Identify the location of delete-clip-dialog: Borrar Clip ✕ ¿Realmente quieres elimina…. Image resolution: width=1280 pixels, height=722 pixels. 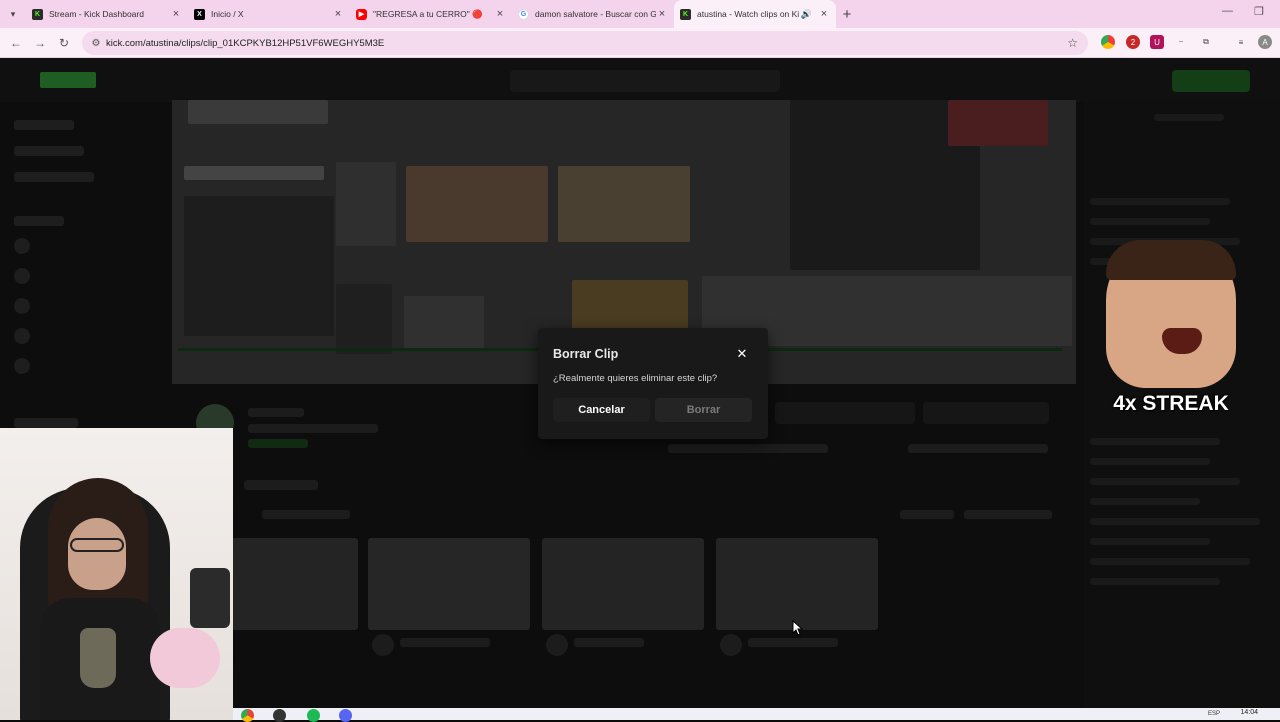
(653, 383).